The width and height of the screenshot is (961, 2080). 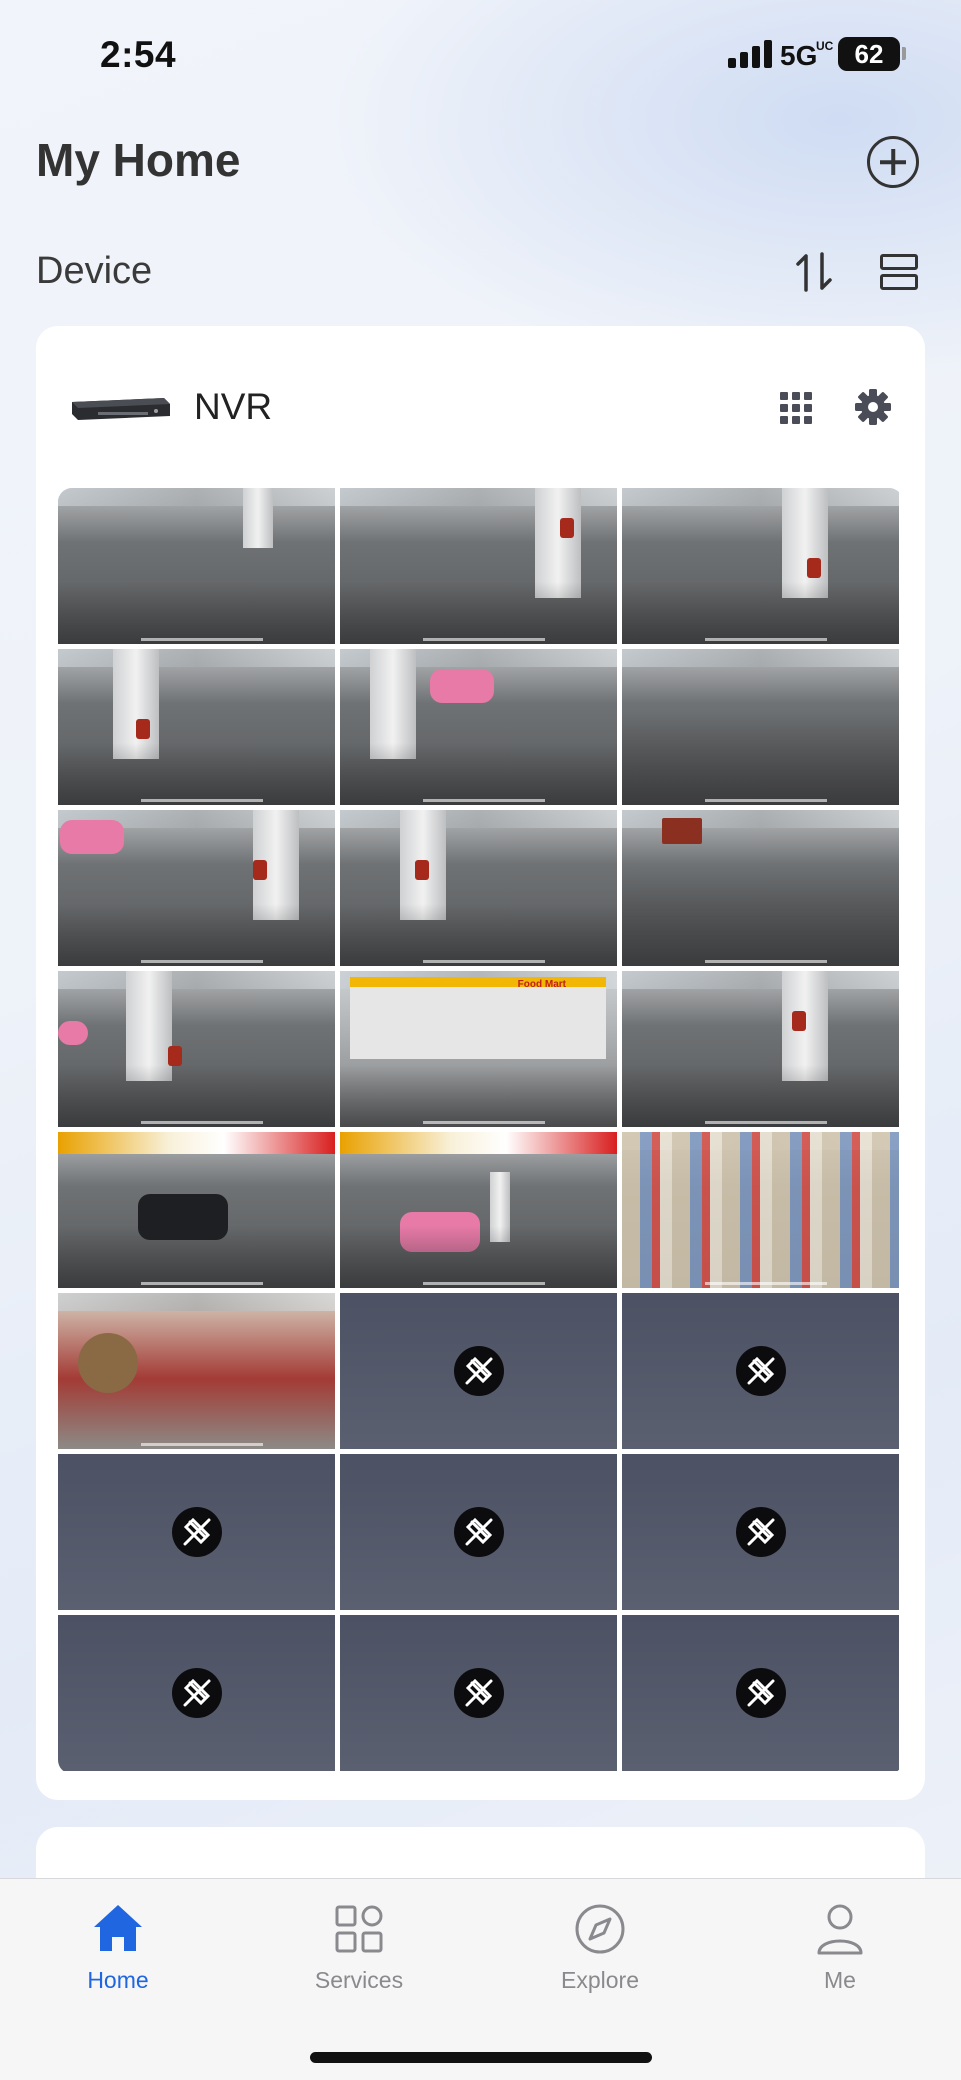 What do you see at coordinates (359, 1929) in the screenshot?
I see `grid-apps-icon` at bounding box center [359, 1929].